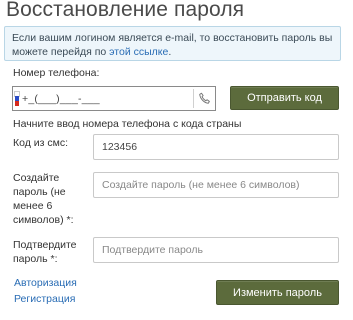 This screenshot has height=320, width=353. I want to click on new-password-label-line: пароль (не, so click(39, 192).